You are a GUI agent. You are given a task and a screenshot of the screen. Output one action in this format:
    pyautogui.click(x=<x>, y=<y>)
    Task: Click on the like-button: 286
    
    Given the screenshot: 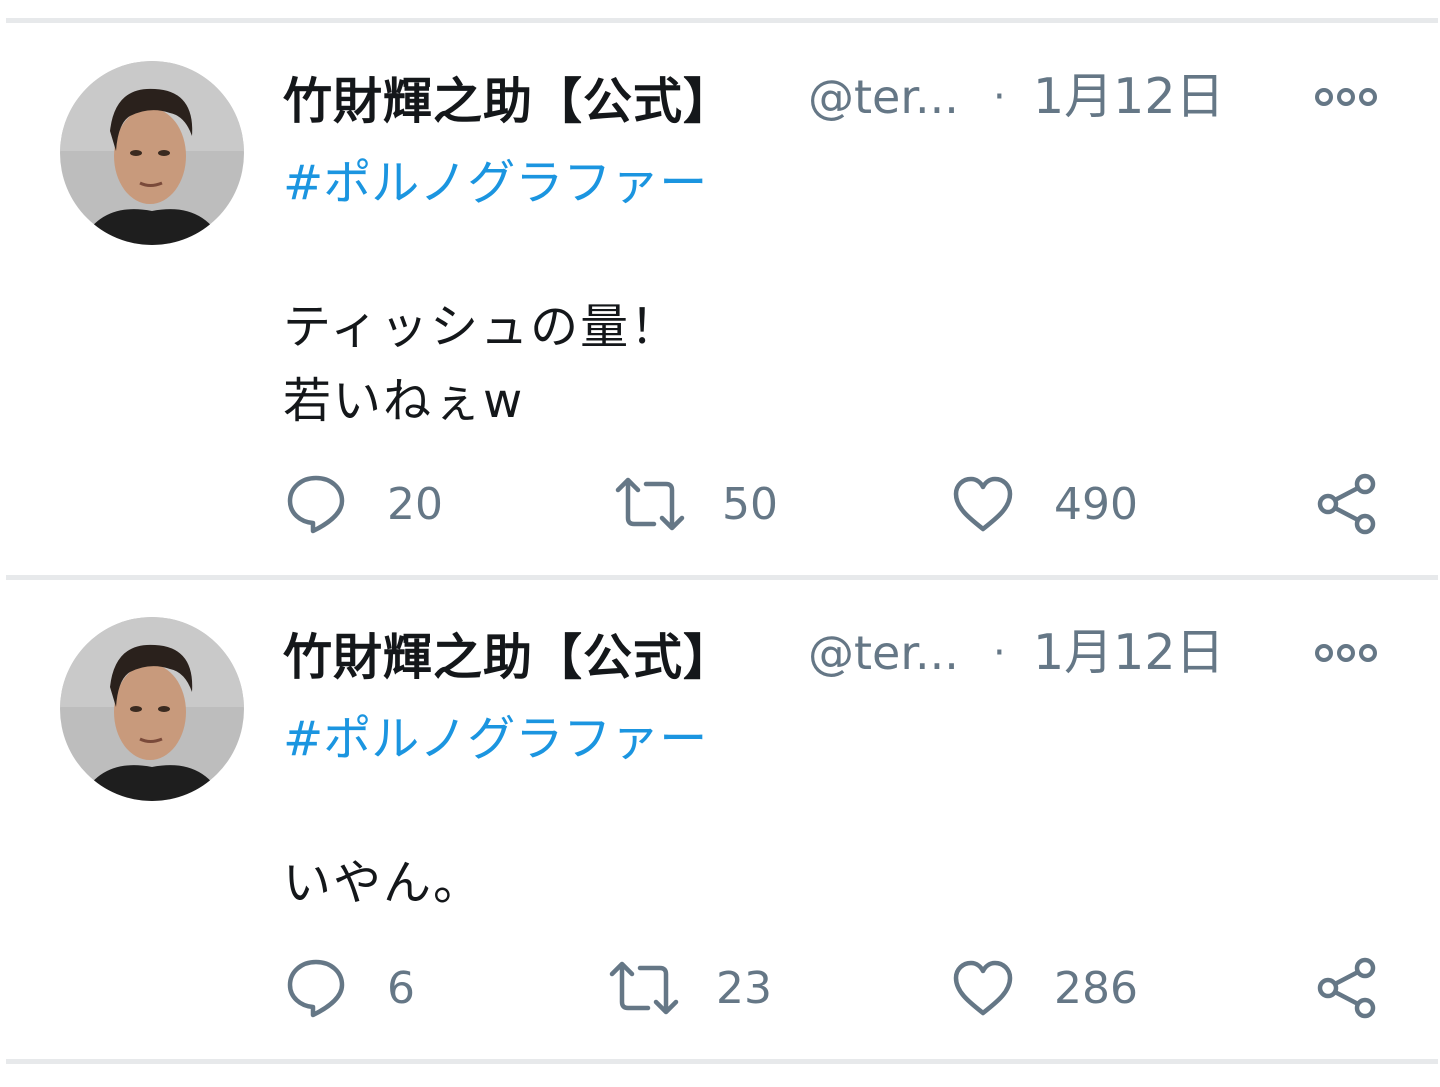 What is the action you would take?
    pyautogui.click(x=1045, y=988)
    